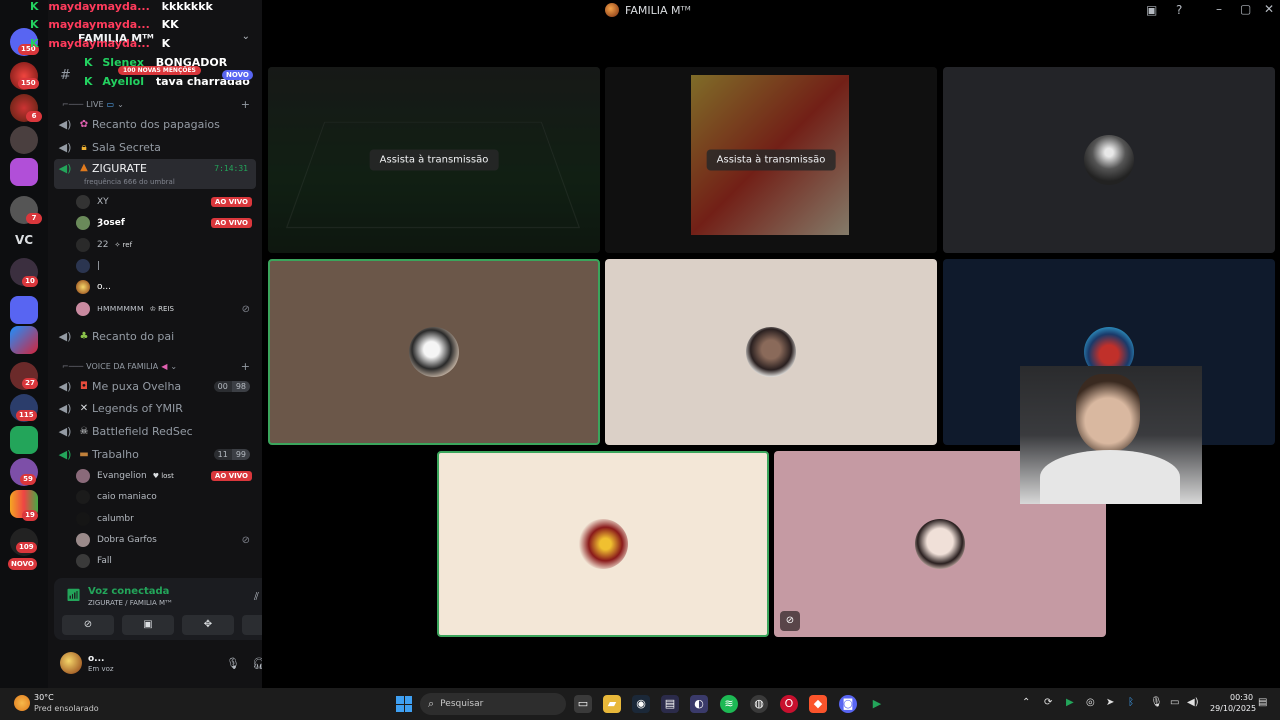 This screenshot has height=720, width=1280. Describe the element at coordinates (159, 70) in the screenshot. I see `new-mentions-pill: 100 NOVAS MENÇÕES` at that location.